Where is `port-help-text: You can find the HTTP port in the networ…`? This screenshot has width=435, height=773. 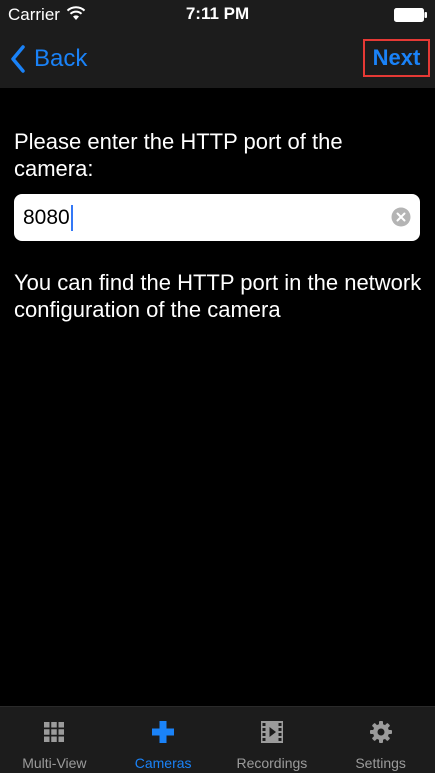
port-help-text: You can find the HTTP port in the networ… is located at coordinates (218, 296).